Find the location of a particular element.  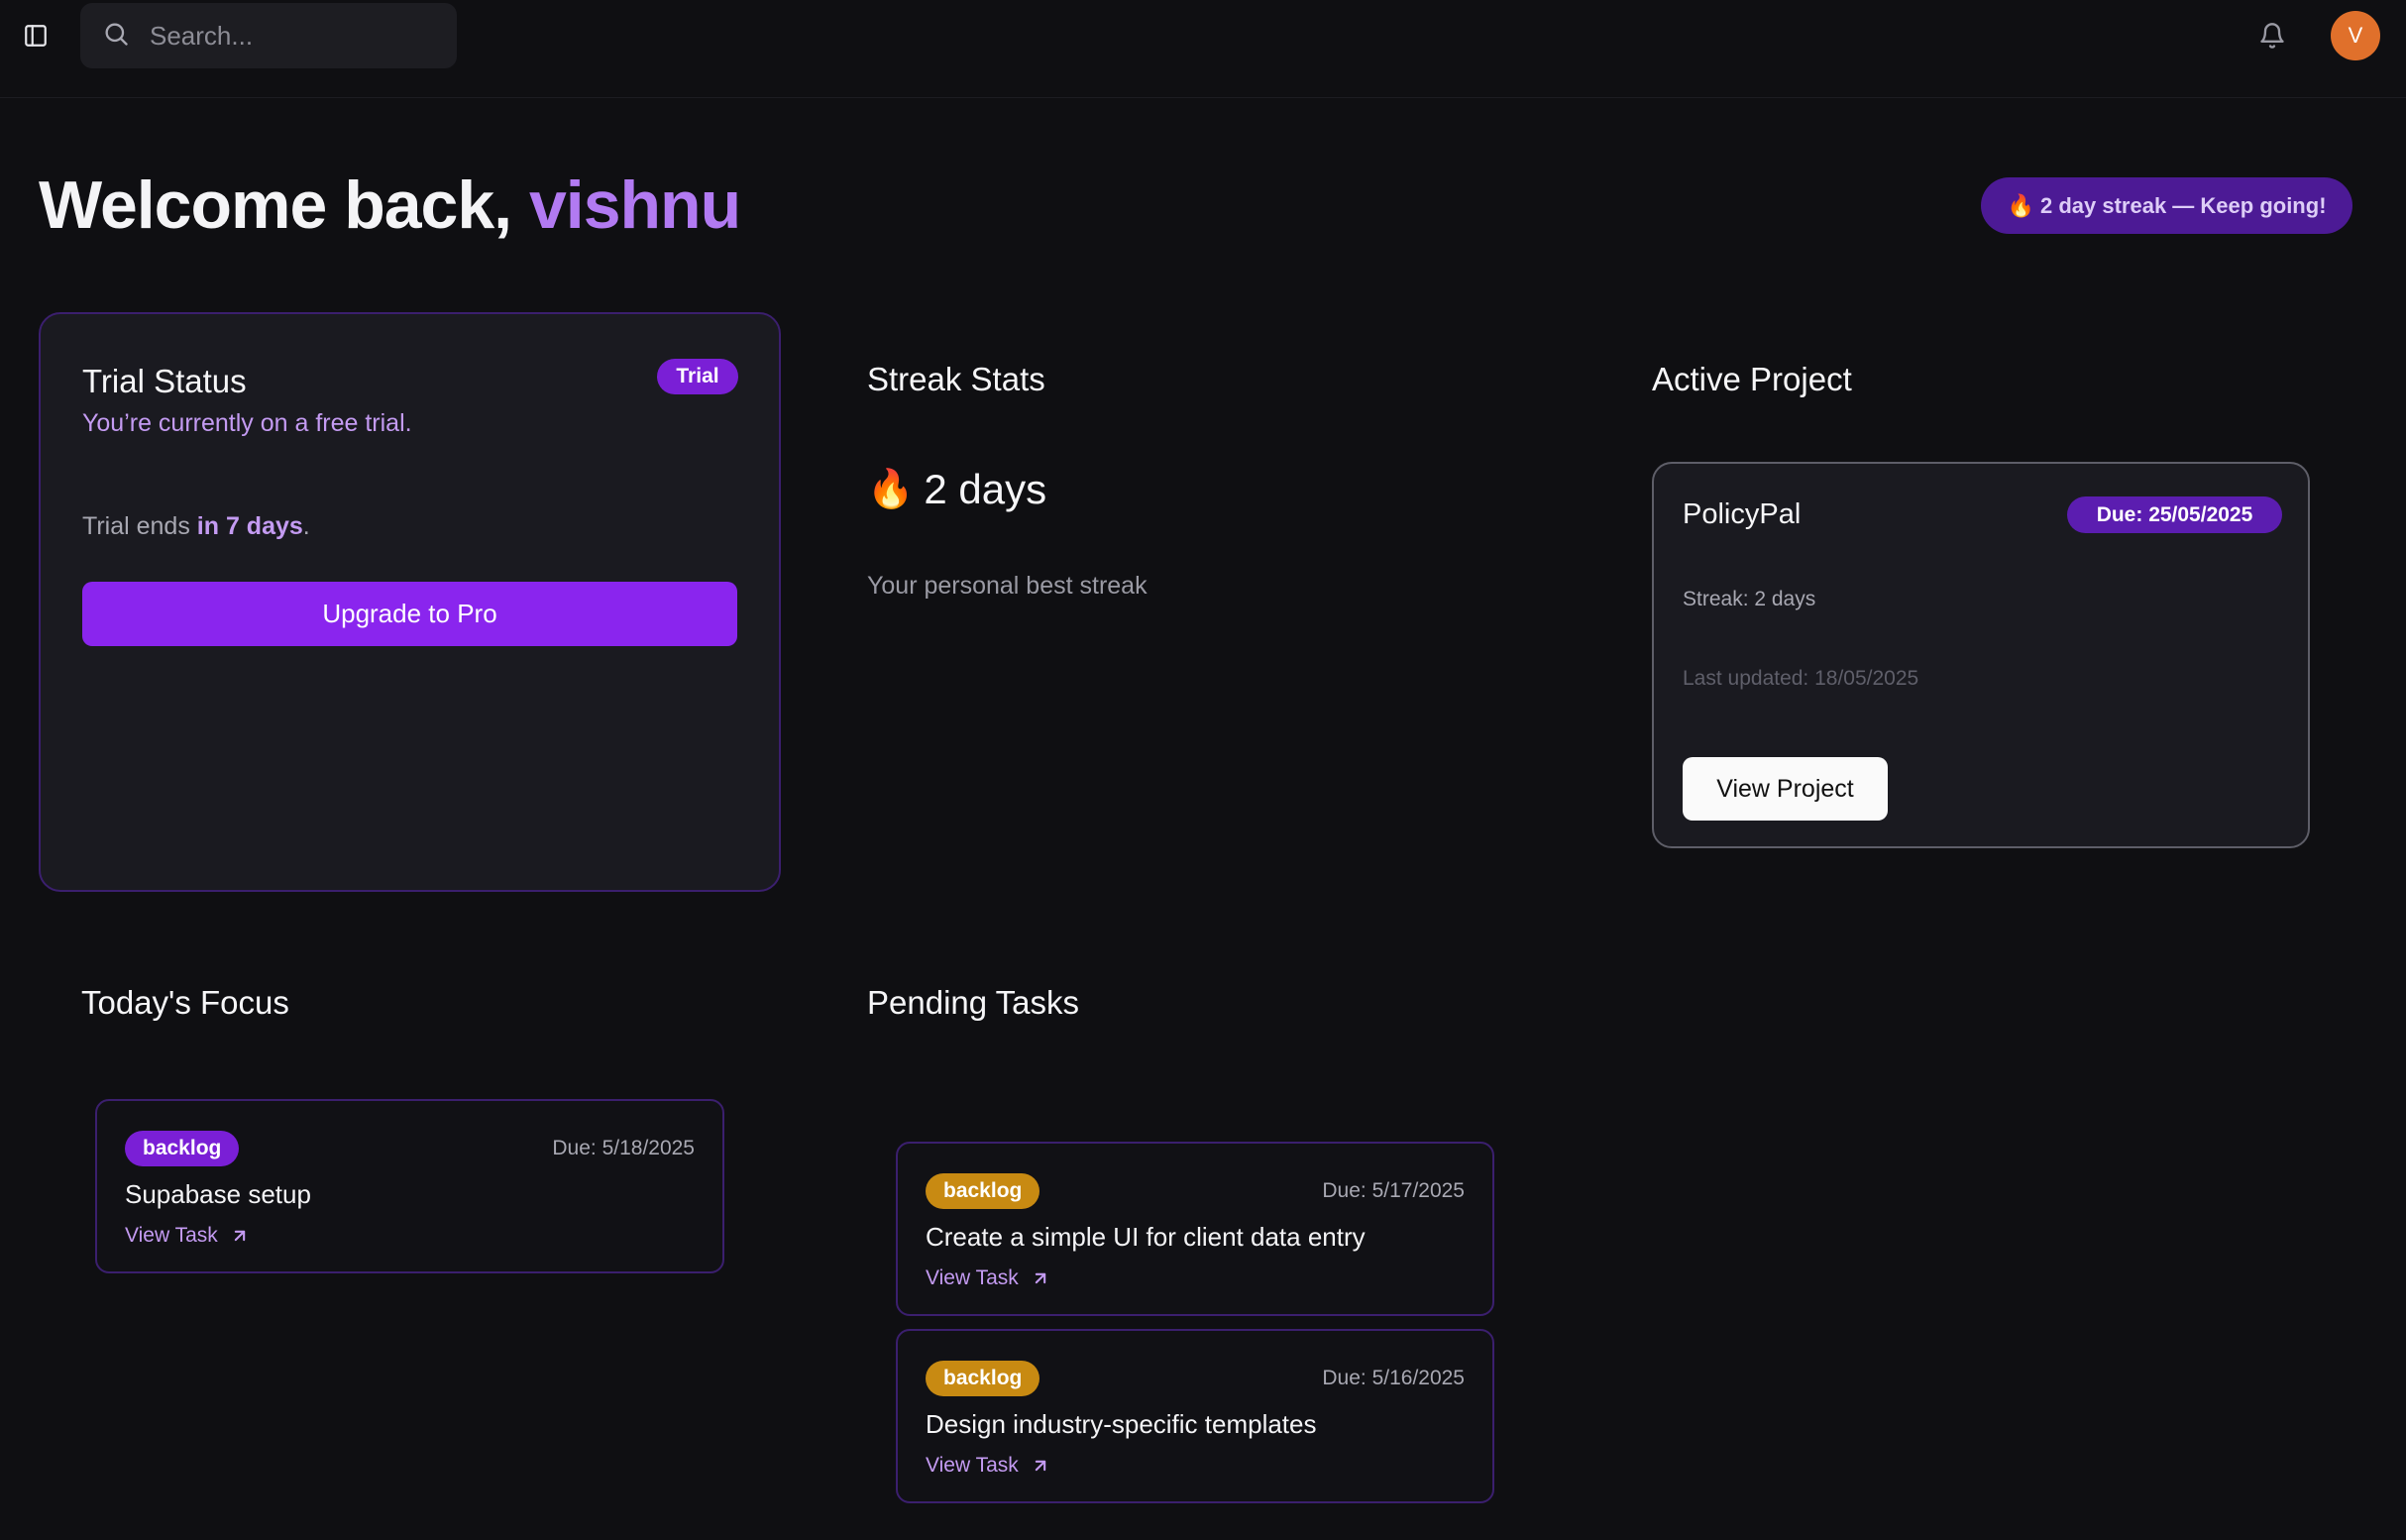

trial-badge: Trial is located at coordinates (697, 376).